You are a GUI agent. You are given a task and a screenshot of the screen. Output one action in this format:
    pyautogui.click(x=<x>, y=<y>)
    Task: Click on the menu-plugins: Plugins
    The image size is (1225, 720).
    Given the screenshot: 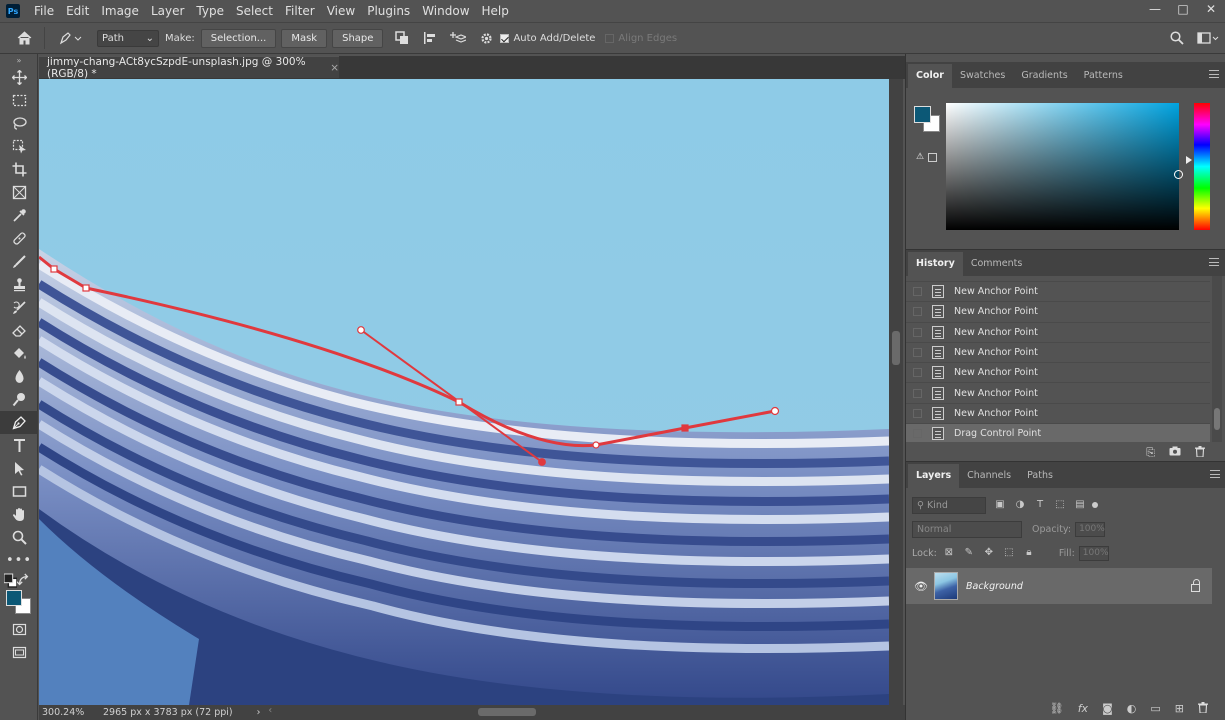 What is the action you would take?
    pyautogui.click(x=388, y=11)
    